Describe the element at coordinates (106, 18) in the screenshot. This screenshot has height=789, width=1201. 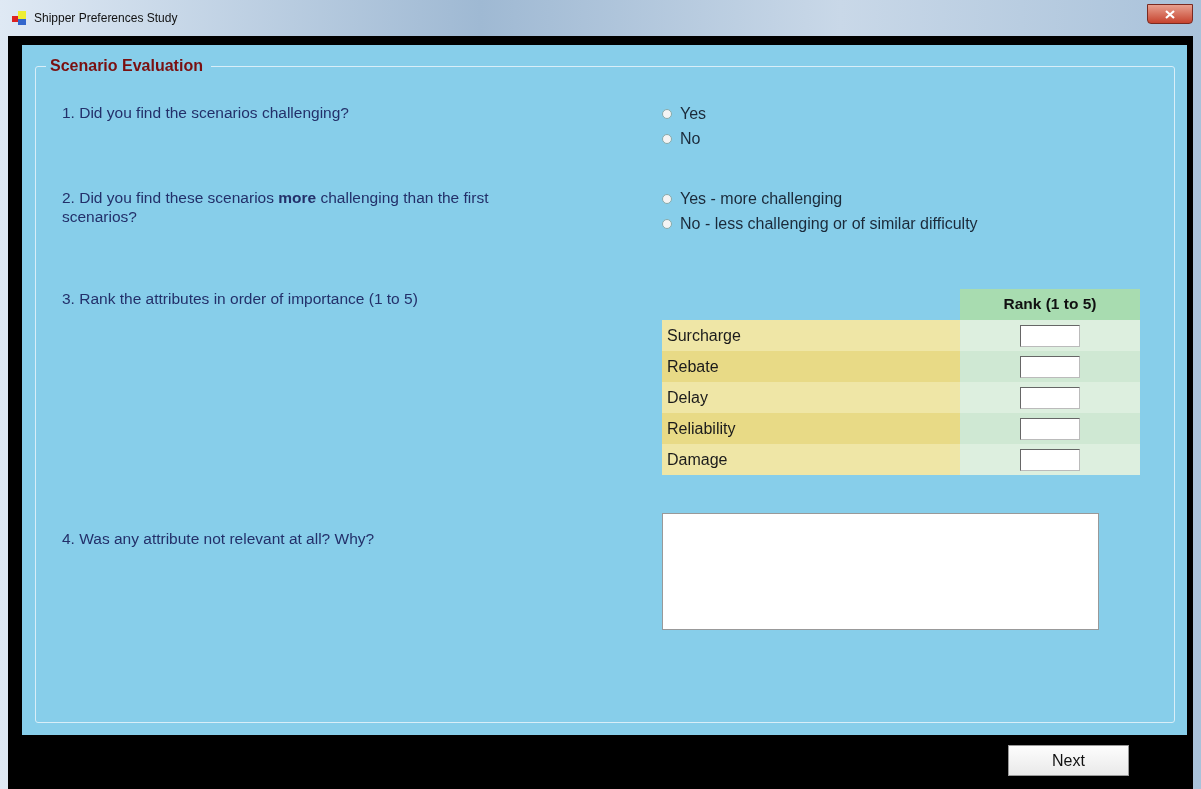
I see `window-title: Shipper Preferences Study` at that location.